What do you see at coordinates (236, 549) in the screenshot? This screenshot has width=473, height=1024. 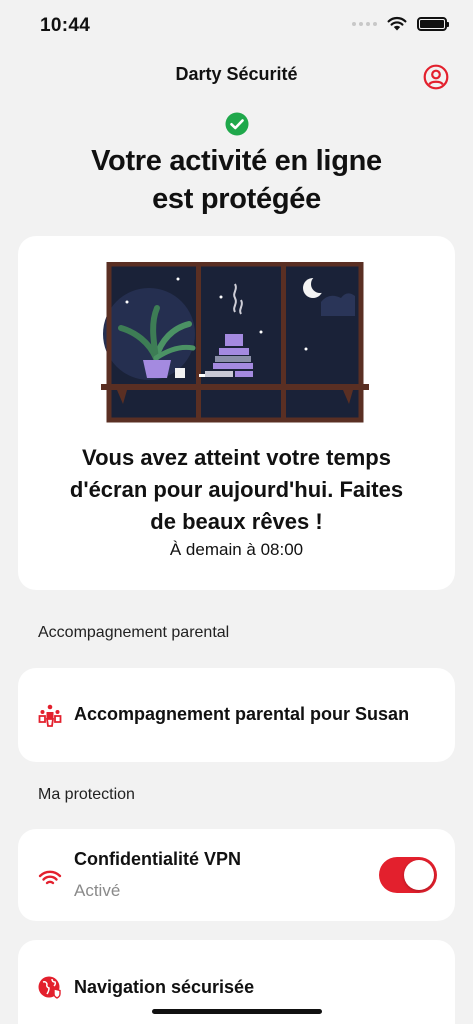 I see `resume-time: À demain à 08:00` at bounding box center [236, 549].